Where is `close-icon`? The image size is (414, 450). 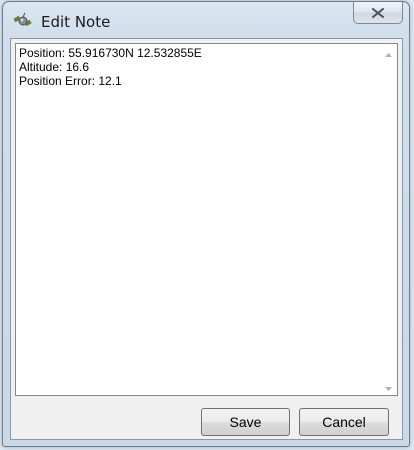
close-icon is located at coordinates (378, 12).